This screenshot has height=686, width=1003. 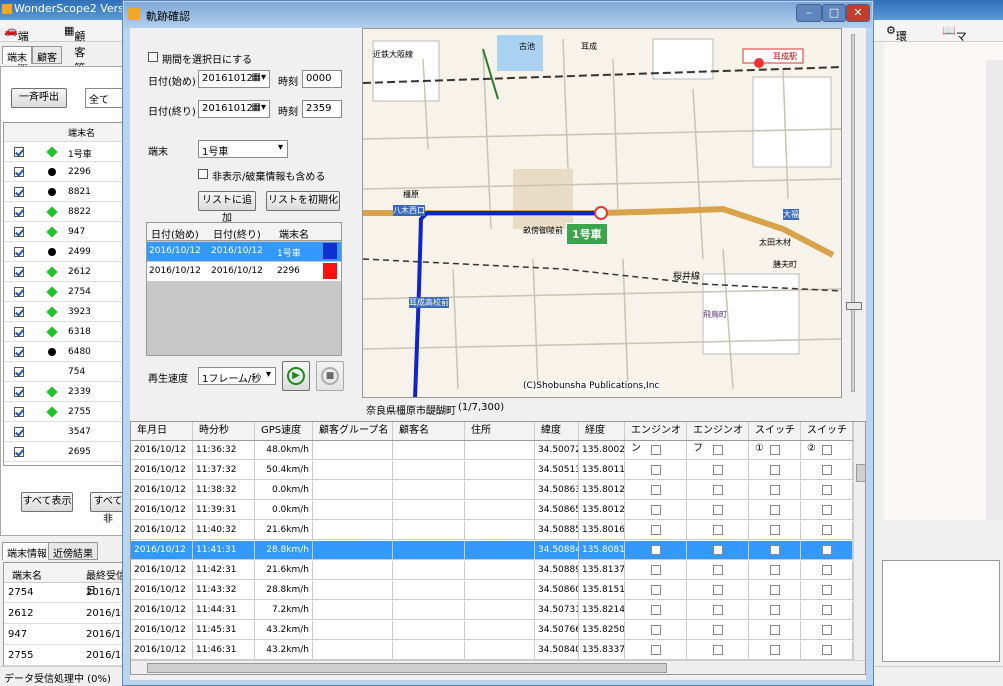 What do you see at coordinates (954, 65) in the screenshot?
I see `menu-manual: 📖 マニュアル` at bounding box center [954, 65].